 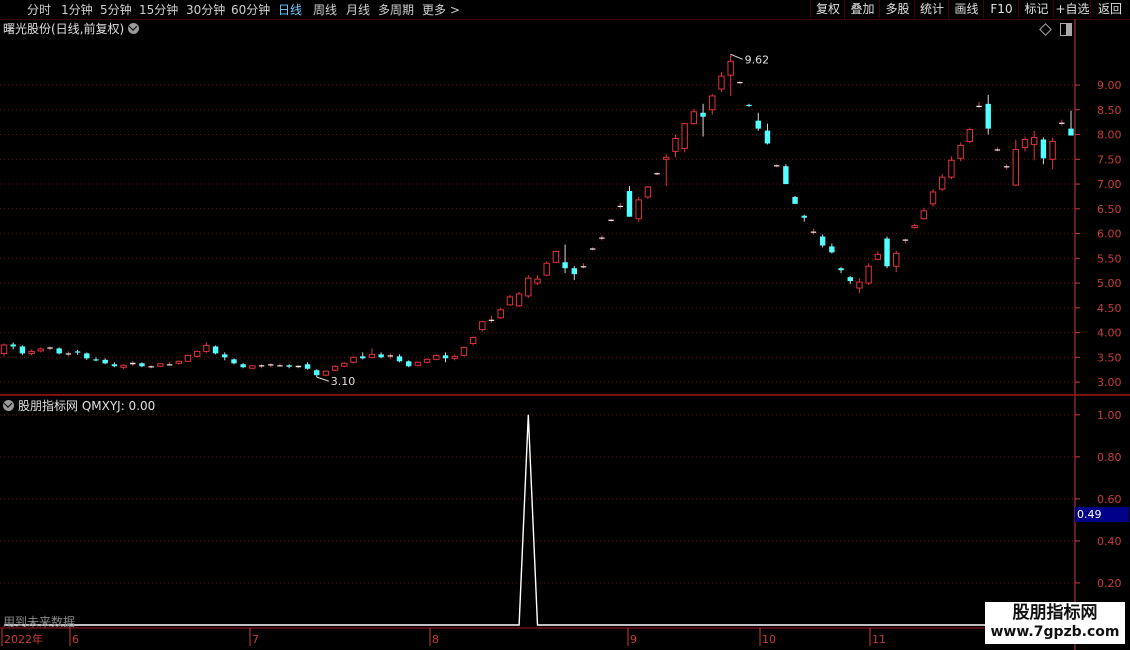 What do you see at coordinates (1055, 632) in the screenshot?
I see `watermark-url: www.7gpzb.com` at bounding box center [1055, 632].